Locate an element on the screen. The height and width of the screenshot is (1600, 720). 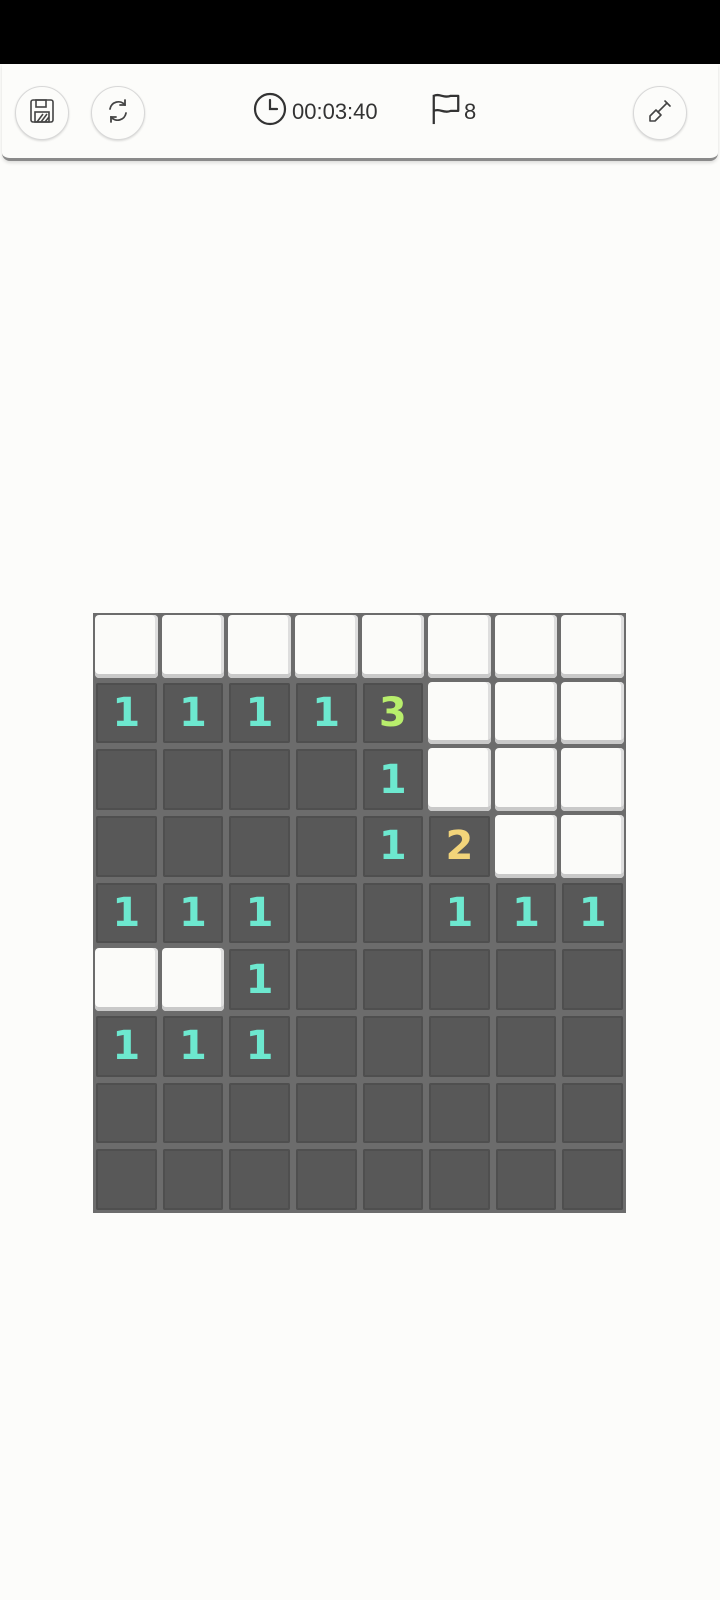
timer: 00:03:40 is located at coordinates (315, 112).